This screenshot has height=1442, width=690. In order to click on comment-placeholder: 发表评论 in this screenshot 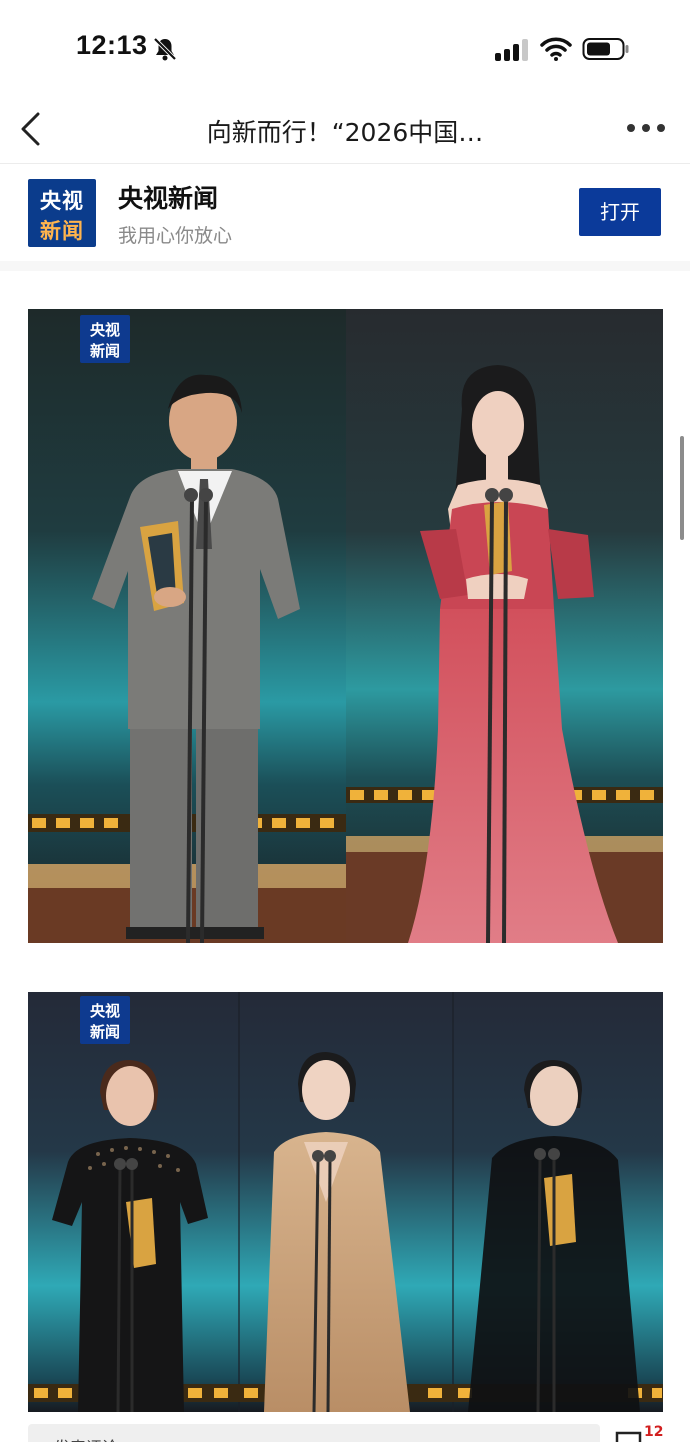, I will do `click(86, 1438)`.